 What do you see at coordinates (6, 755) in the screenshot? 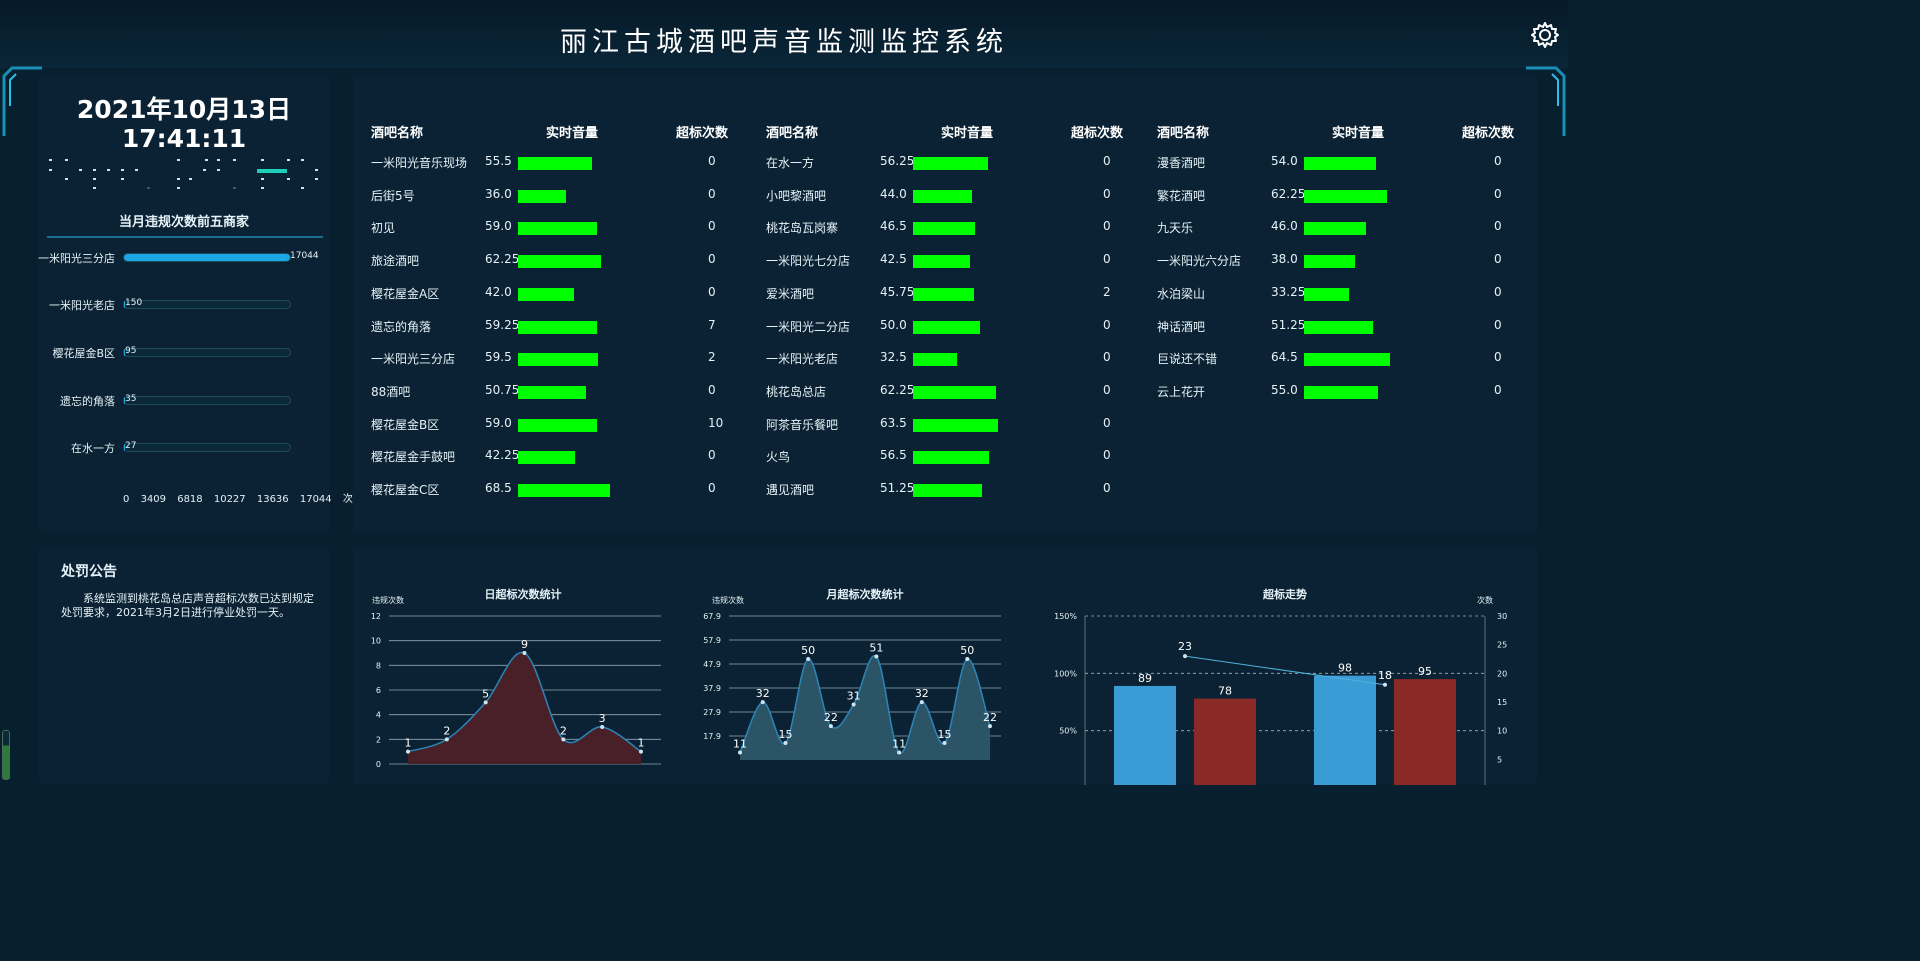
I see `side-level-indicator` at bounding box center [6, 755].